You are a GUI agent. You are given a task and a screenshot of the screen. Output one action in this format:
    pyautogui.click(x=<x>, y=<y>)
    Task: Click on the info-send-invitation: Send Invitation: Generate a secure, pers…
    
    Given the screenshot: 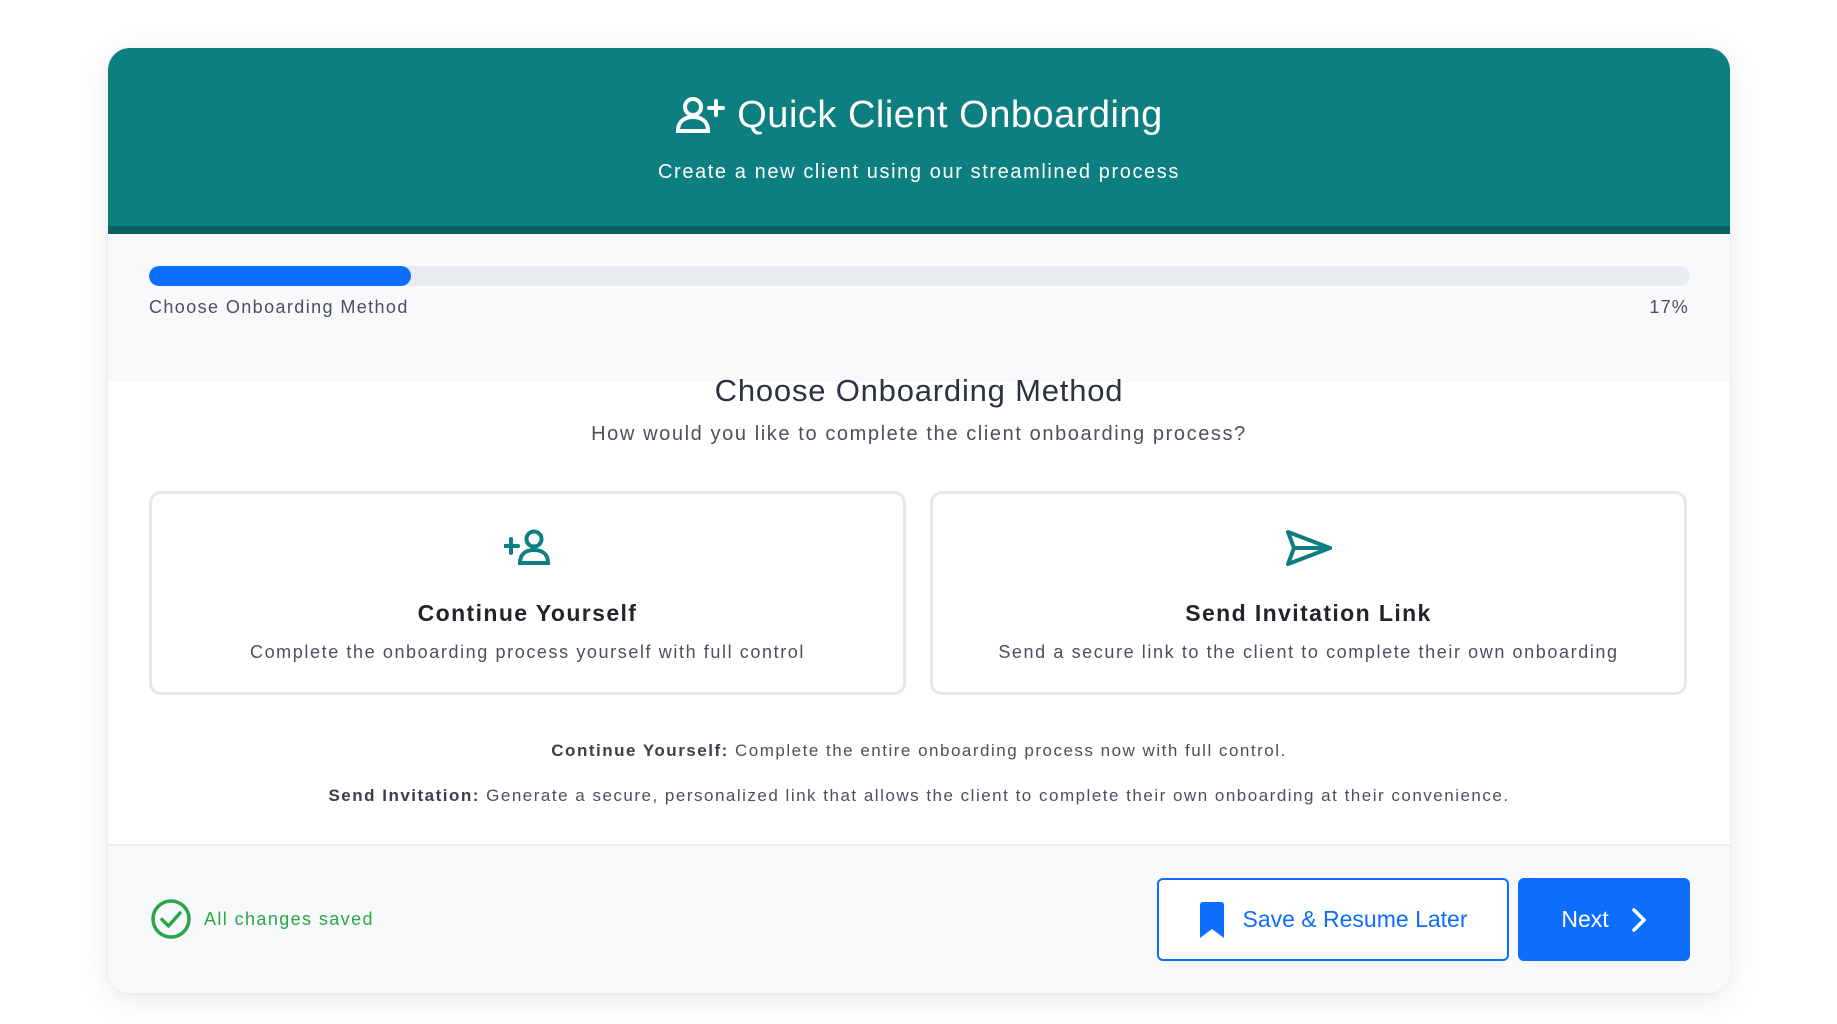 What is the action you would take?
    pyautogui.click(x=919, y=796)
    